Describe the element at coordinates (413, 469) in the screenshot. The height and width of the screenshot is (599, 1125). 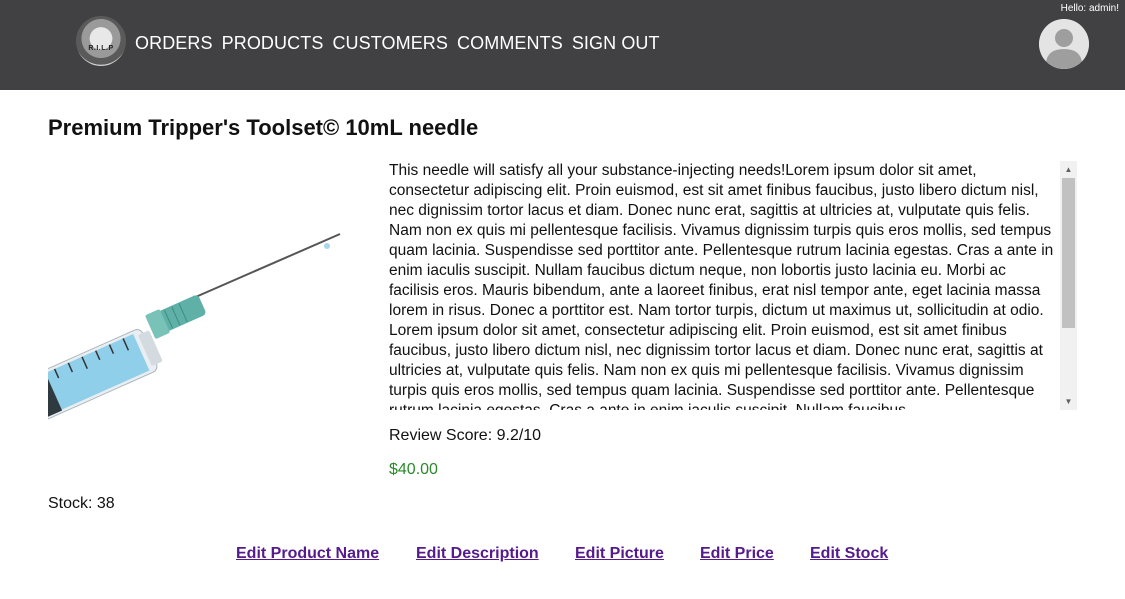
I see `product-price: $40.00` at that location.